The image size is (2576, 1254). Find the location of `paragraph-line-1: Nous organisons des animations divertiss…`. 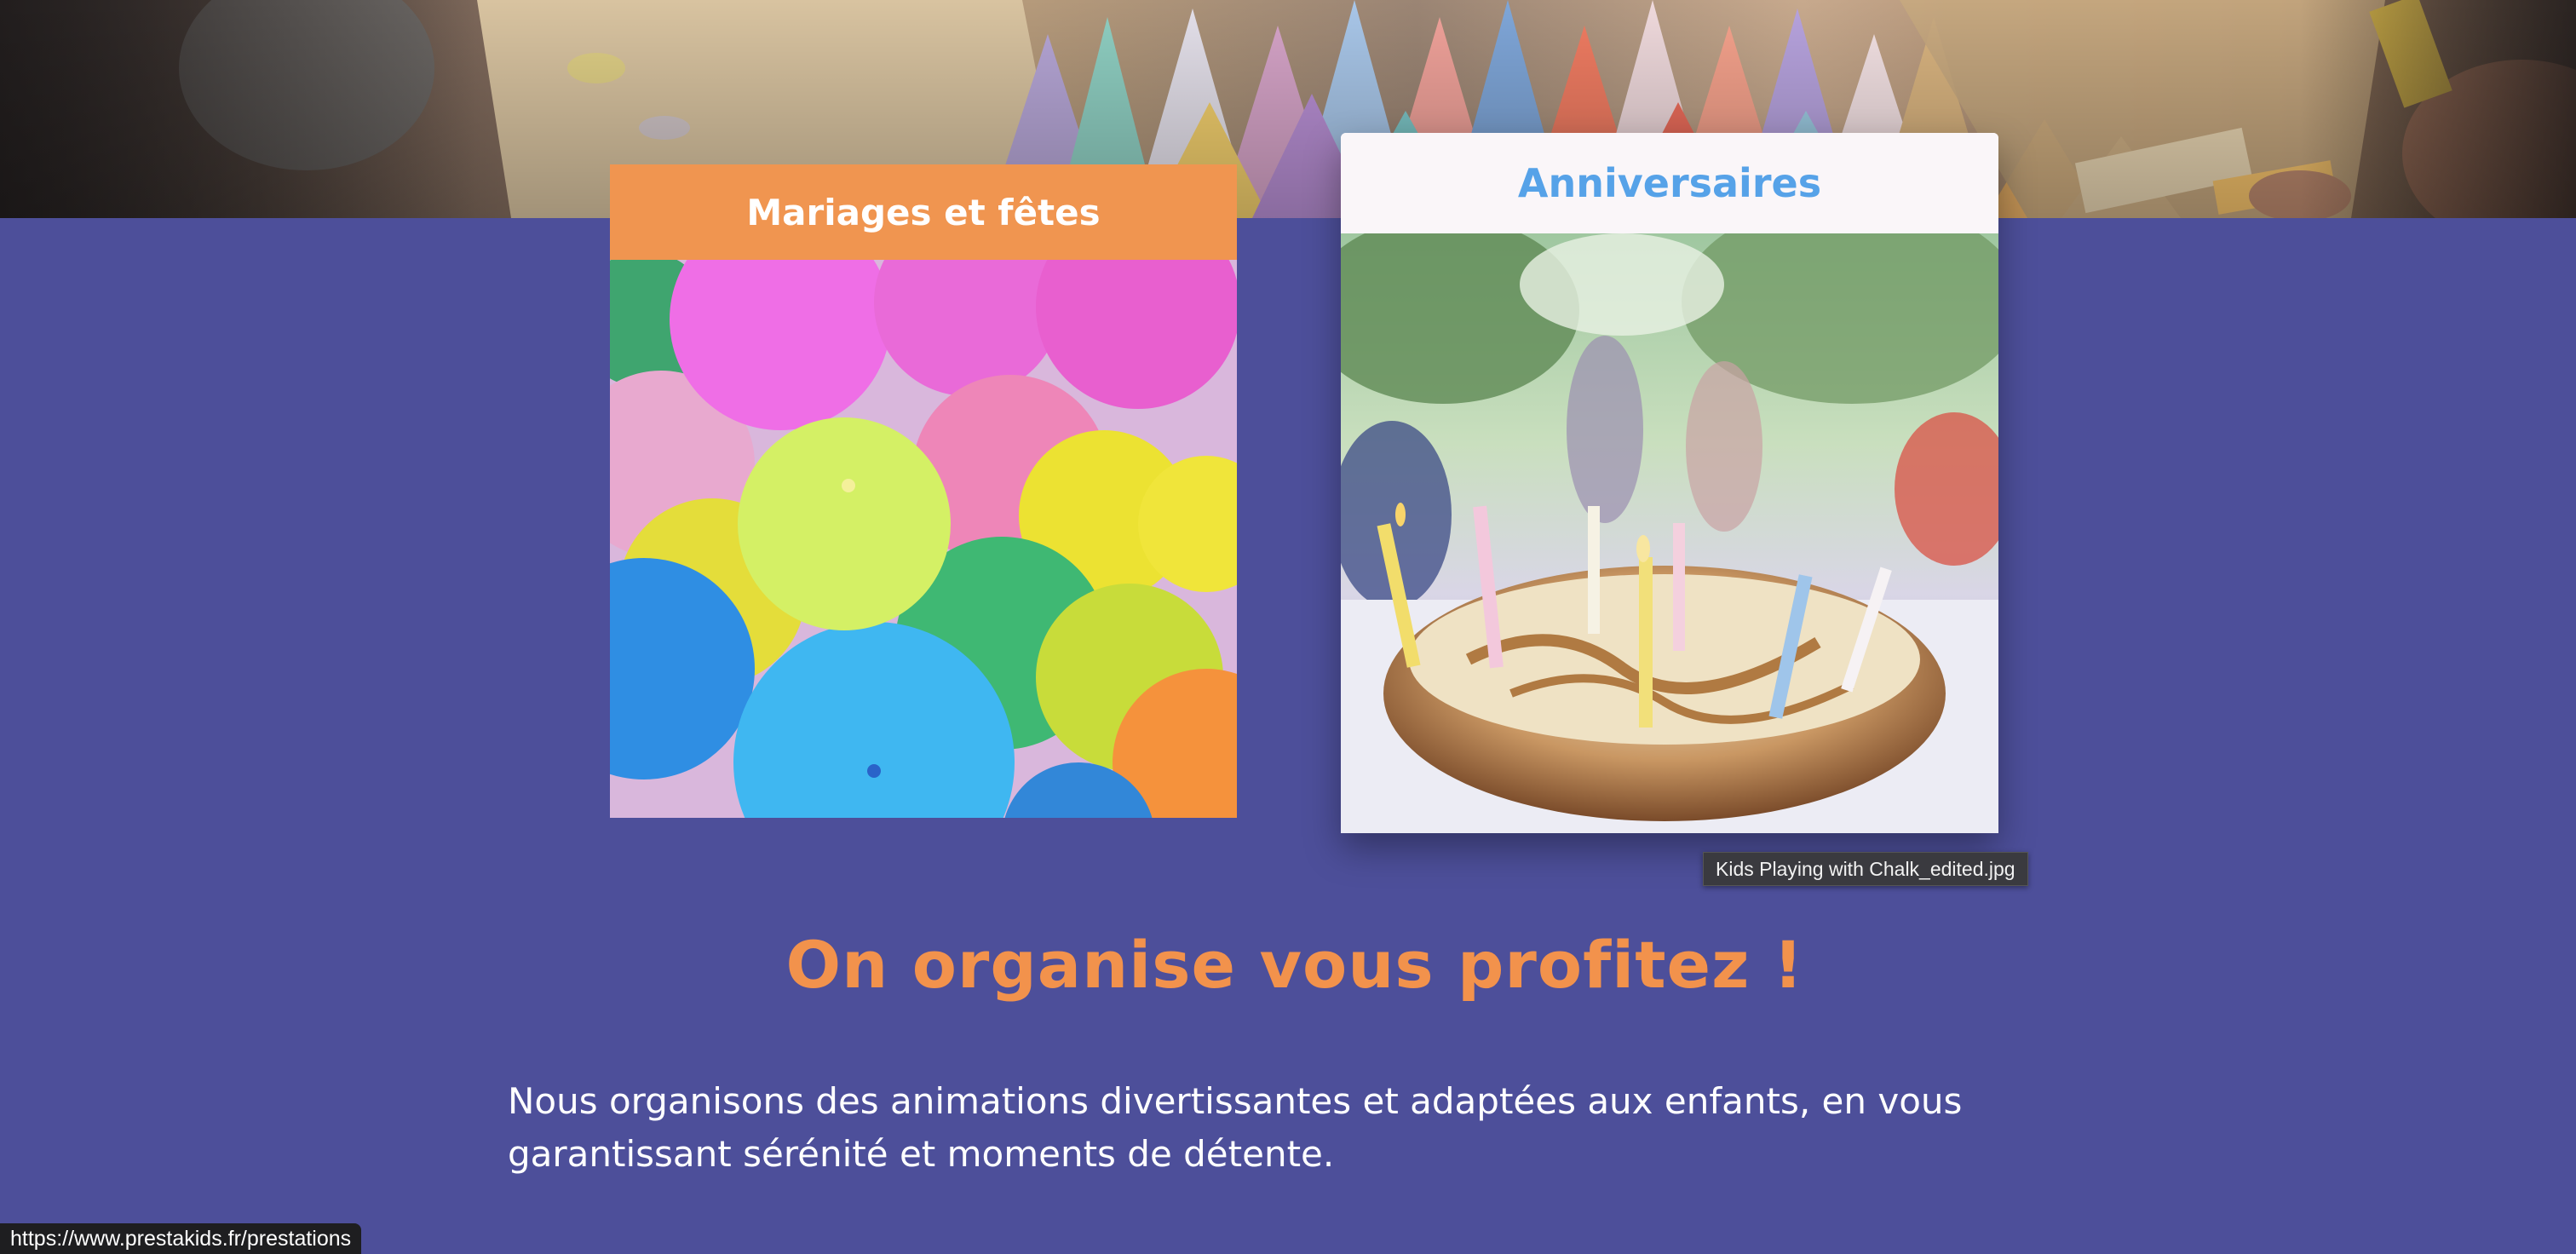

paragraph-line-1: Nous organisons des animations divertiss… is located at coordinates (1236, 1101).